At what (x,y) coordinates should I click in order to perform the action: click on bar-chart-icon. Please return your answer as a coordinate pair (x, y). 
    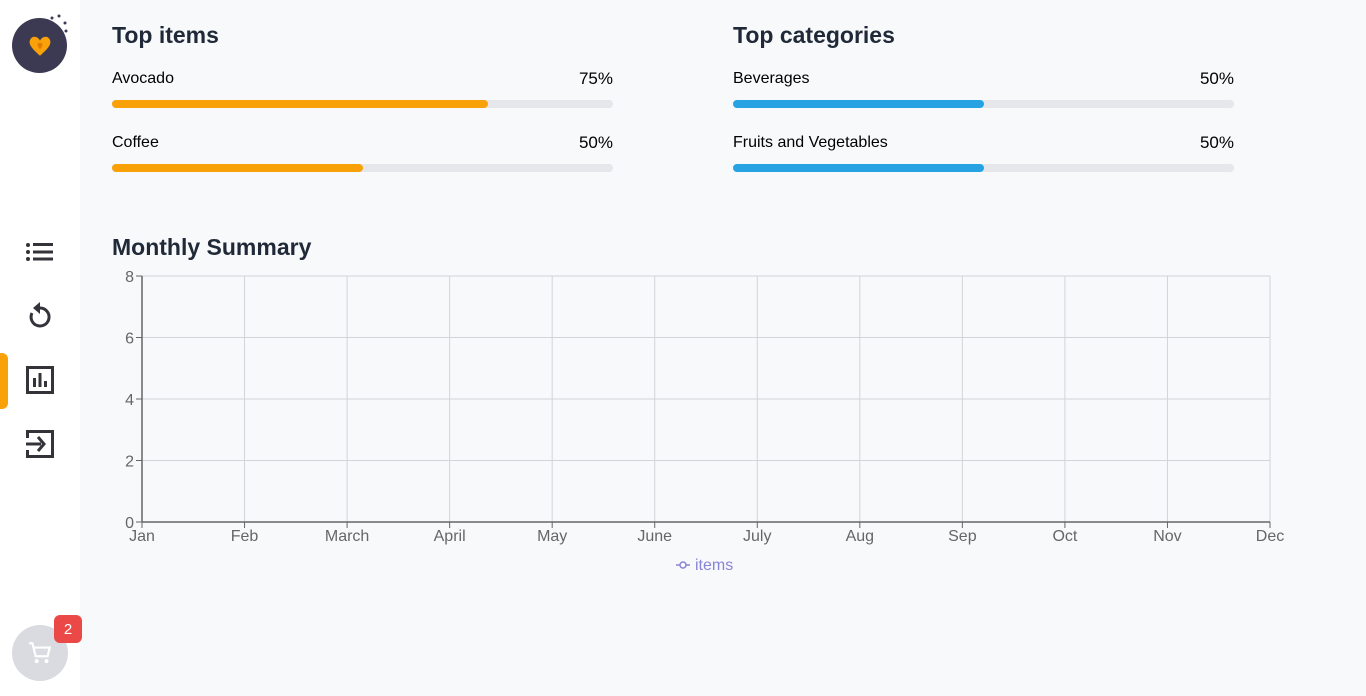
    Looking at the image, I should click on (40, 380).